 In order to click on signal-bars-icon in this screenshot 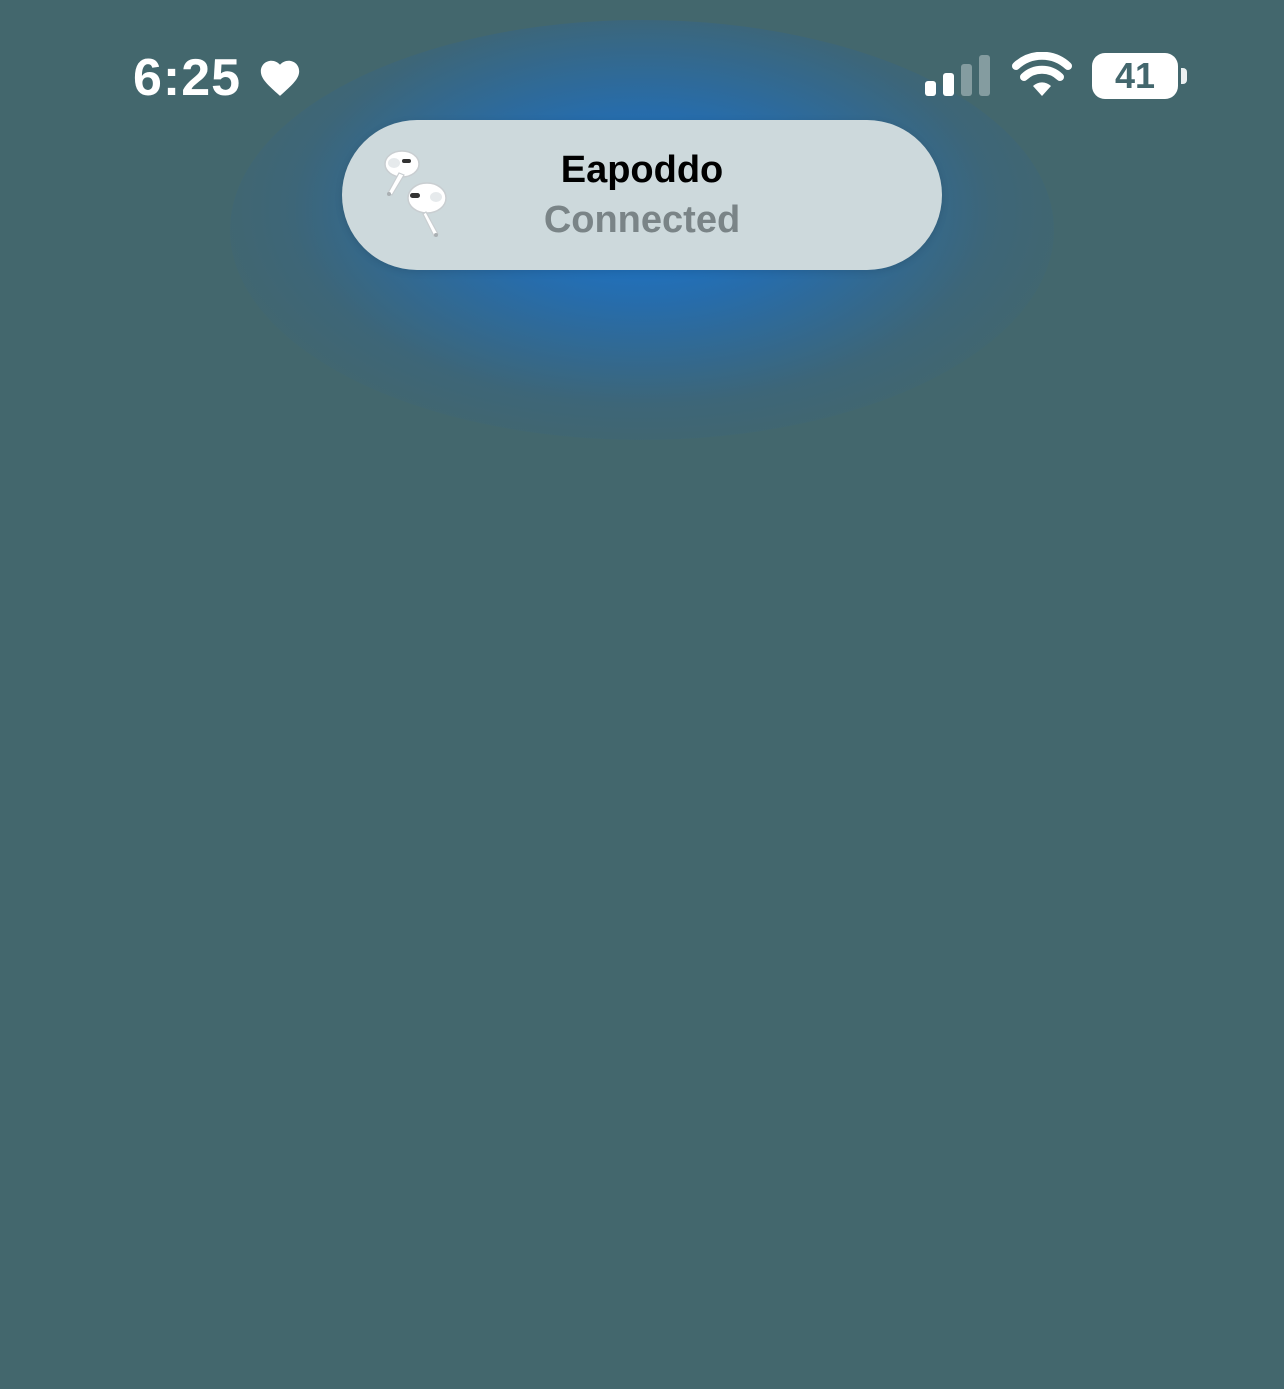, I will do `click(958, 76)`.